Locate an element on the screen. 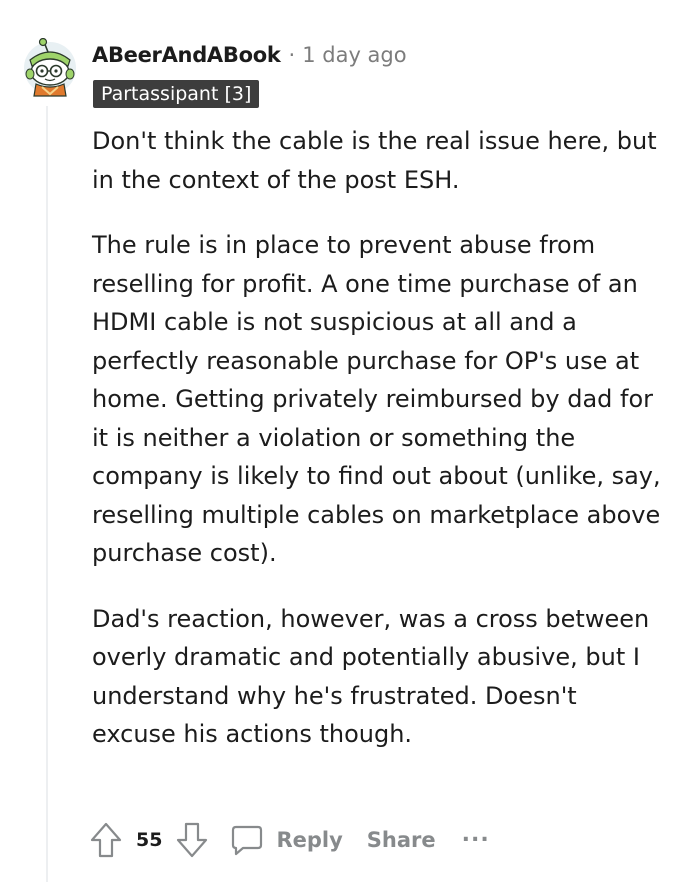 Image resolution: width=700 pixels, height=882 pixels. upvote-arrow-icon is located at coordinates (106, 840).